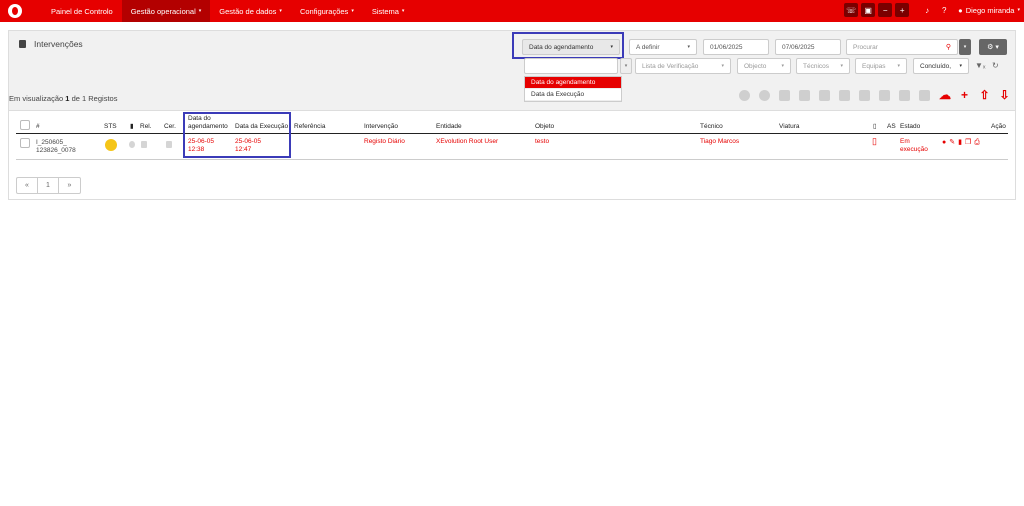 The image size is (1024, 506). I want to click on pagination-page: 1, so click(48, 185).